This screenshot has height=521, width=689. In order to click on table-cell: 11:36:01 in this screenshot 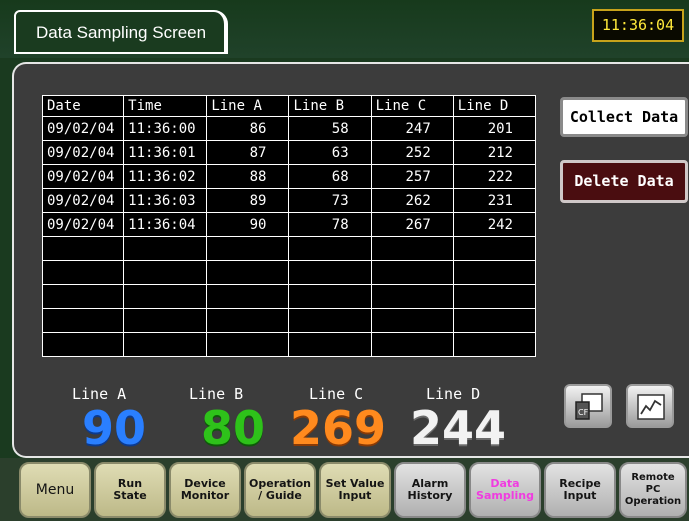, I will do `click(165, 152)`.